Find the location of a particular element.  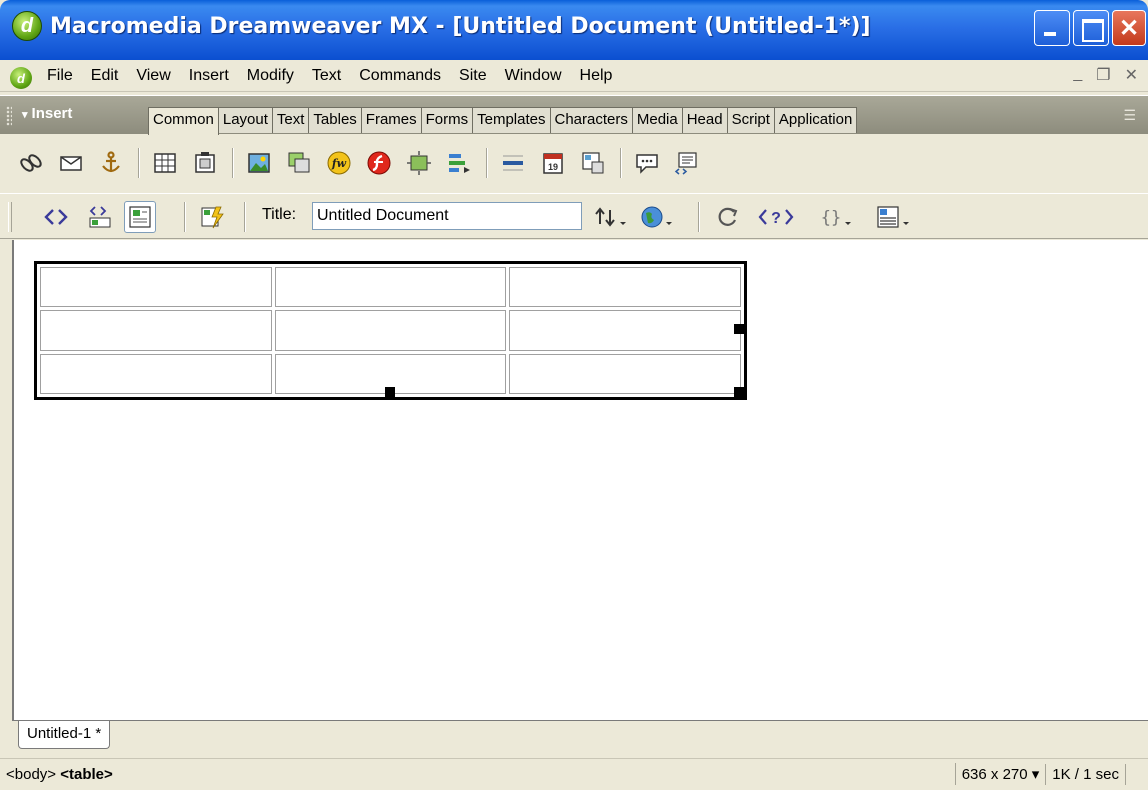

tab-application: Application is located at coordinates (816, 120).